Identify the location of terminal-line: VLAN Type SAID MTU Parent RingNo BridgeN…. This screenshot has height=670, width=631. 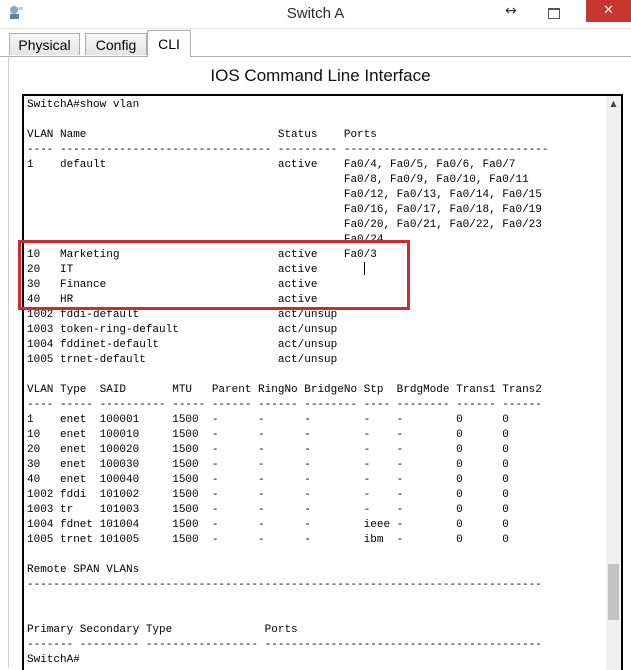
(284, 390).